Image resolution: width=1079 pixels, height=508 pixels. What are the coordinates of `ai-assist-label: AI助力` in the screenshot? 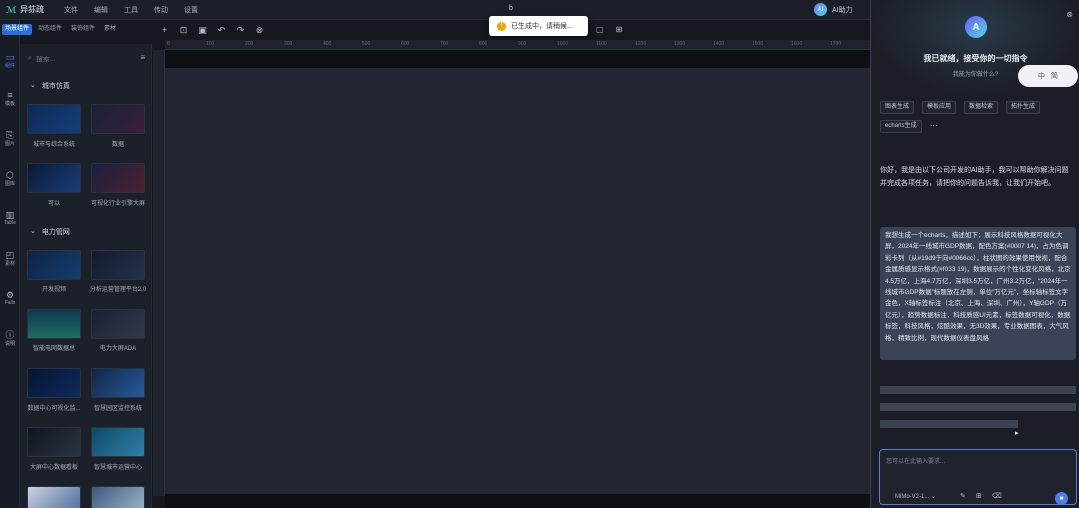 It's located at (842, 10).